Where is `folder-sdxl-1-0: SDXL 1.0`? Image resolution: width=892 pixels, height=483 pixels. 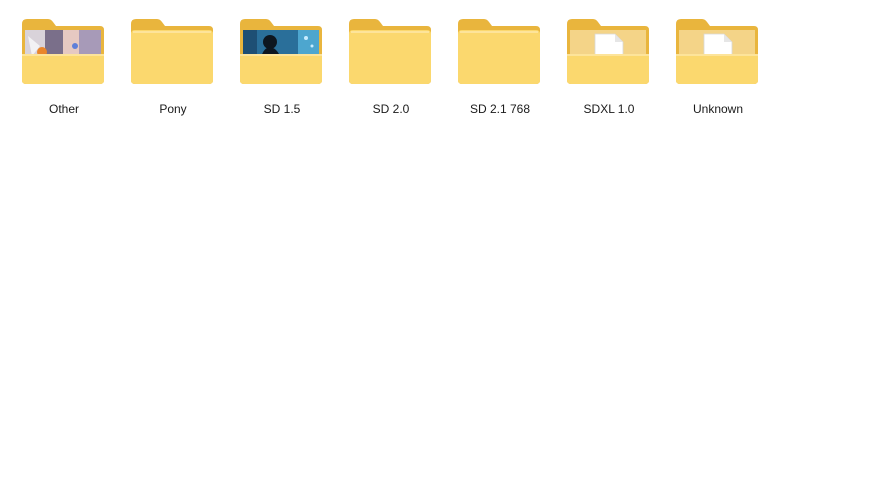 folder-sdxl-1-0: SDXL 1.0 is located at coordinates (609, 67).